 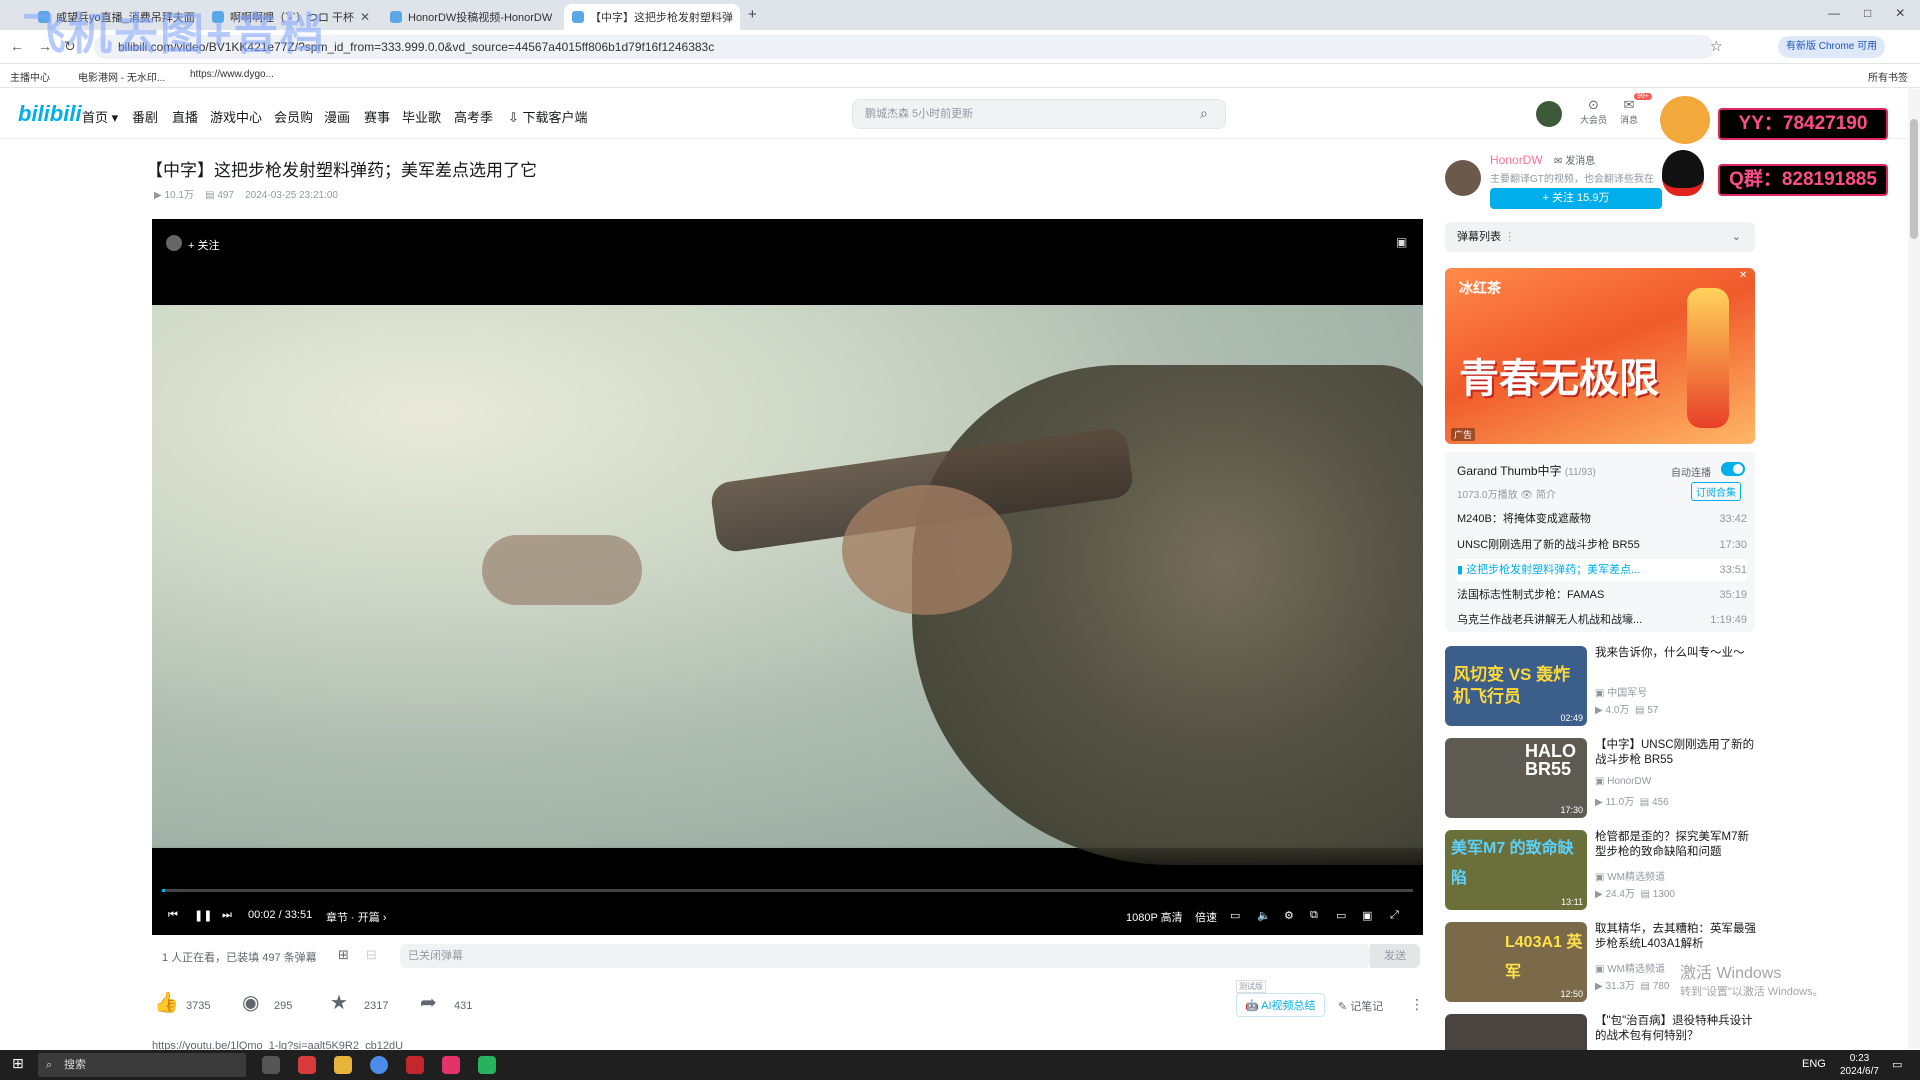 I want to click on wide-mode-icon: ▭, so click(x=1341, y=915).